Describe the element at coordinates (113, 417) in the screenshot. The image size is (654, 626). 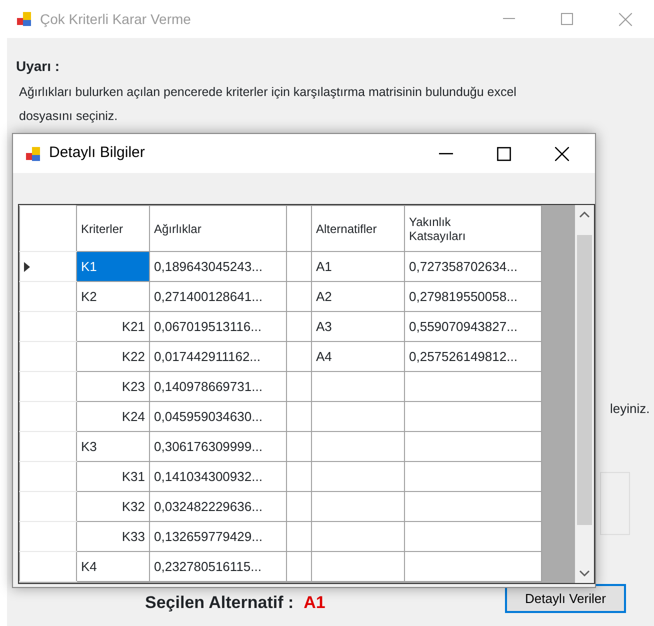
I see `table-cell: K24` at that location.